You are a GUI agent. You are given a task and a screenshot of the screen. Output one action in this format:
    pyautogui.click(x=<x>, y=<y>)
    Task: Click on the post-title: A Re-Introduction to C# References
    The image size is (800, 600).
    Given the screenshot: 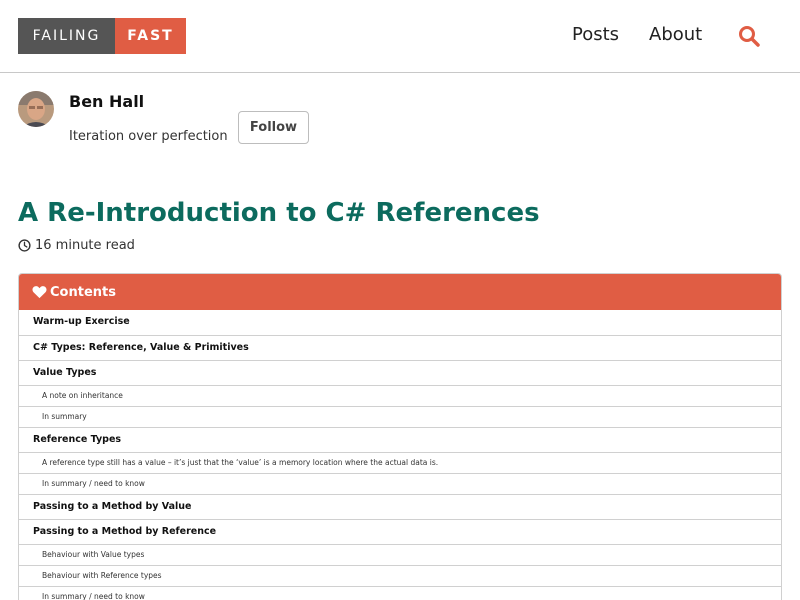 What is the action you would take?
    pyautogui.click(x=279, y=213)
    